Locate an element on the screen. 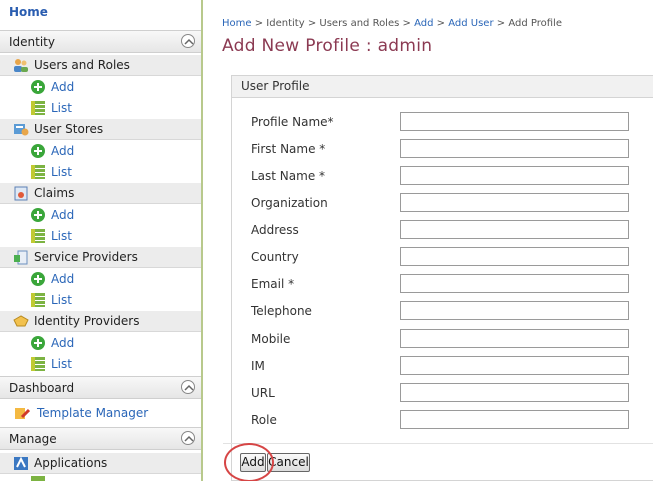 The height and width of the screenshot is (481, 653). panel-title: User Profile is located at coordinates (442, 87).